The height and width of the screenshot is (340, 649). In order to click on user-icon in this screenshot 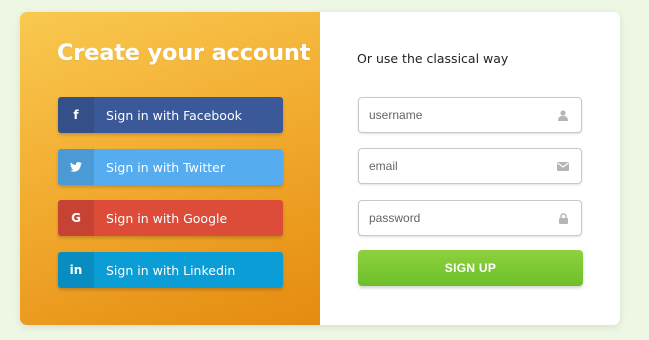, I will do `click(563, 115)`.